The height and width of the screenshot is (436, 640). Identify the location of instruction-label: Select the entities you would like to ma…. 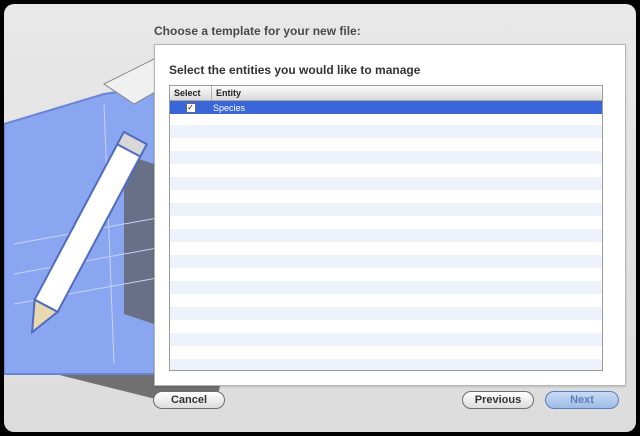
(295, 70).